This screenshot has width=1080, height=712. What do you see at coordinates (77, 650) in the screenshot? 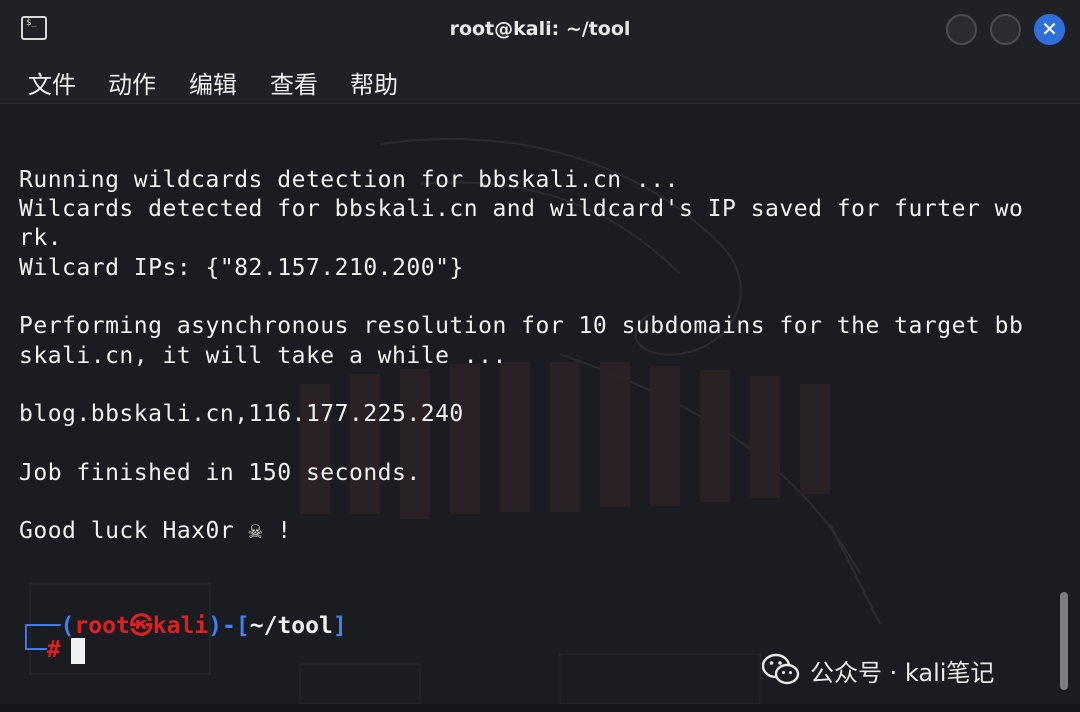
I see `text-cursor` at bounding box center [77, 650].